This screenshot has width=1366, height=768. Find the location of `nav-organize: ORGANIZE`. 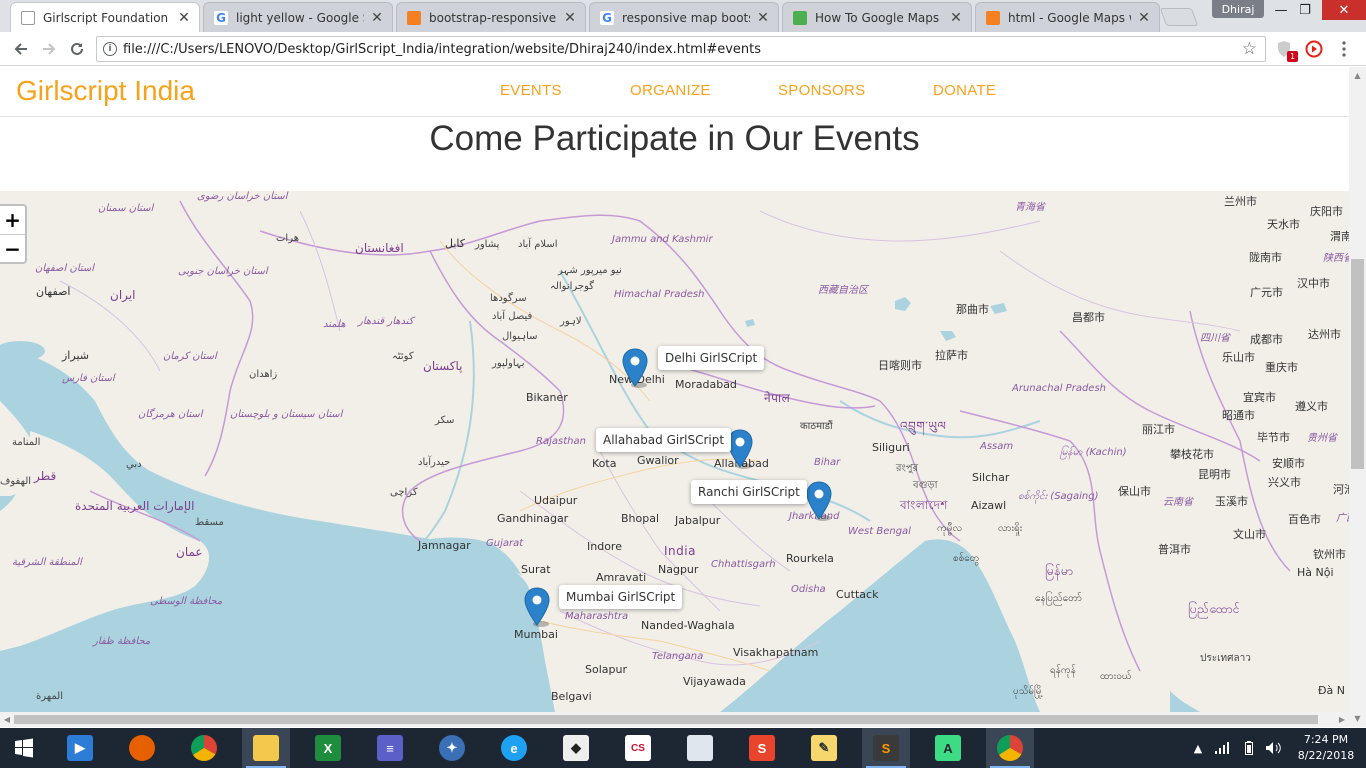

nav-organize: ORGANIZE is located at coordinates (670, 90).